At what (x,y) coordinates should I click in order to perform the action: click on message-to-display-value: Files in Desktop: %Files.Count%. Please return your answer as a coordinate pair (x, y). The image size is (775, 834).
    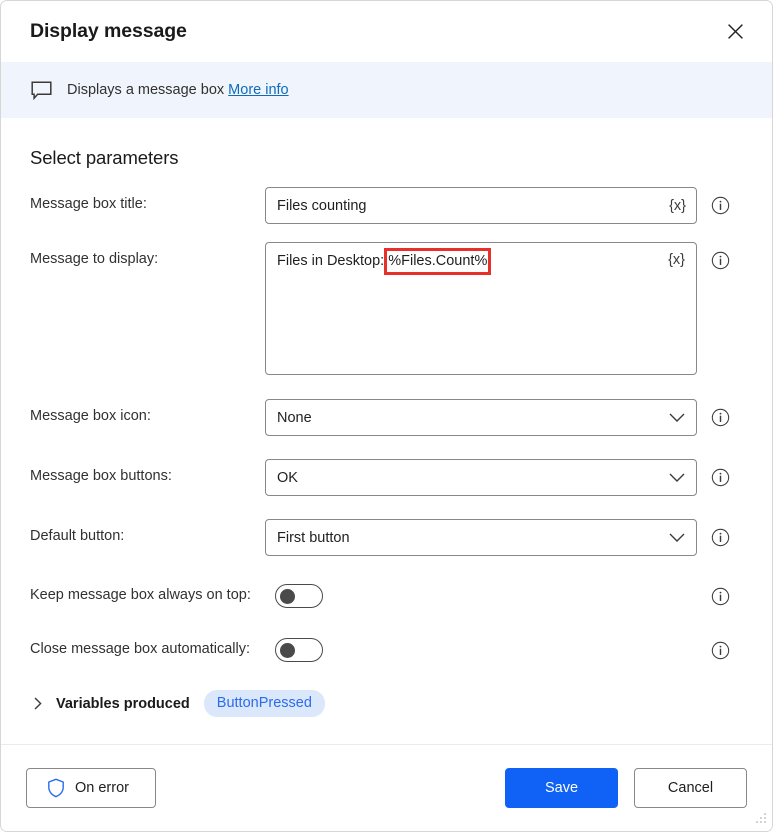
    Looking at the image, I should click on (482, 261).